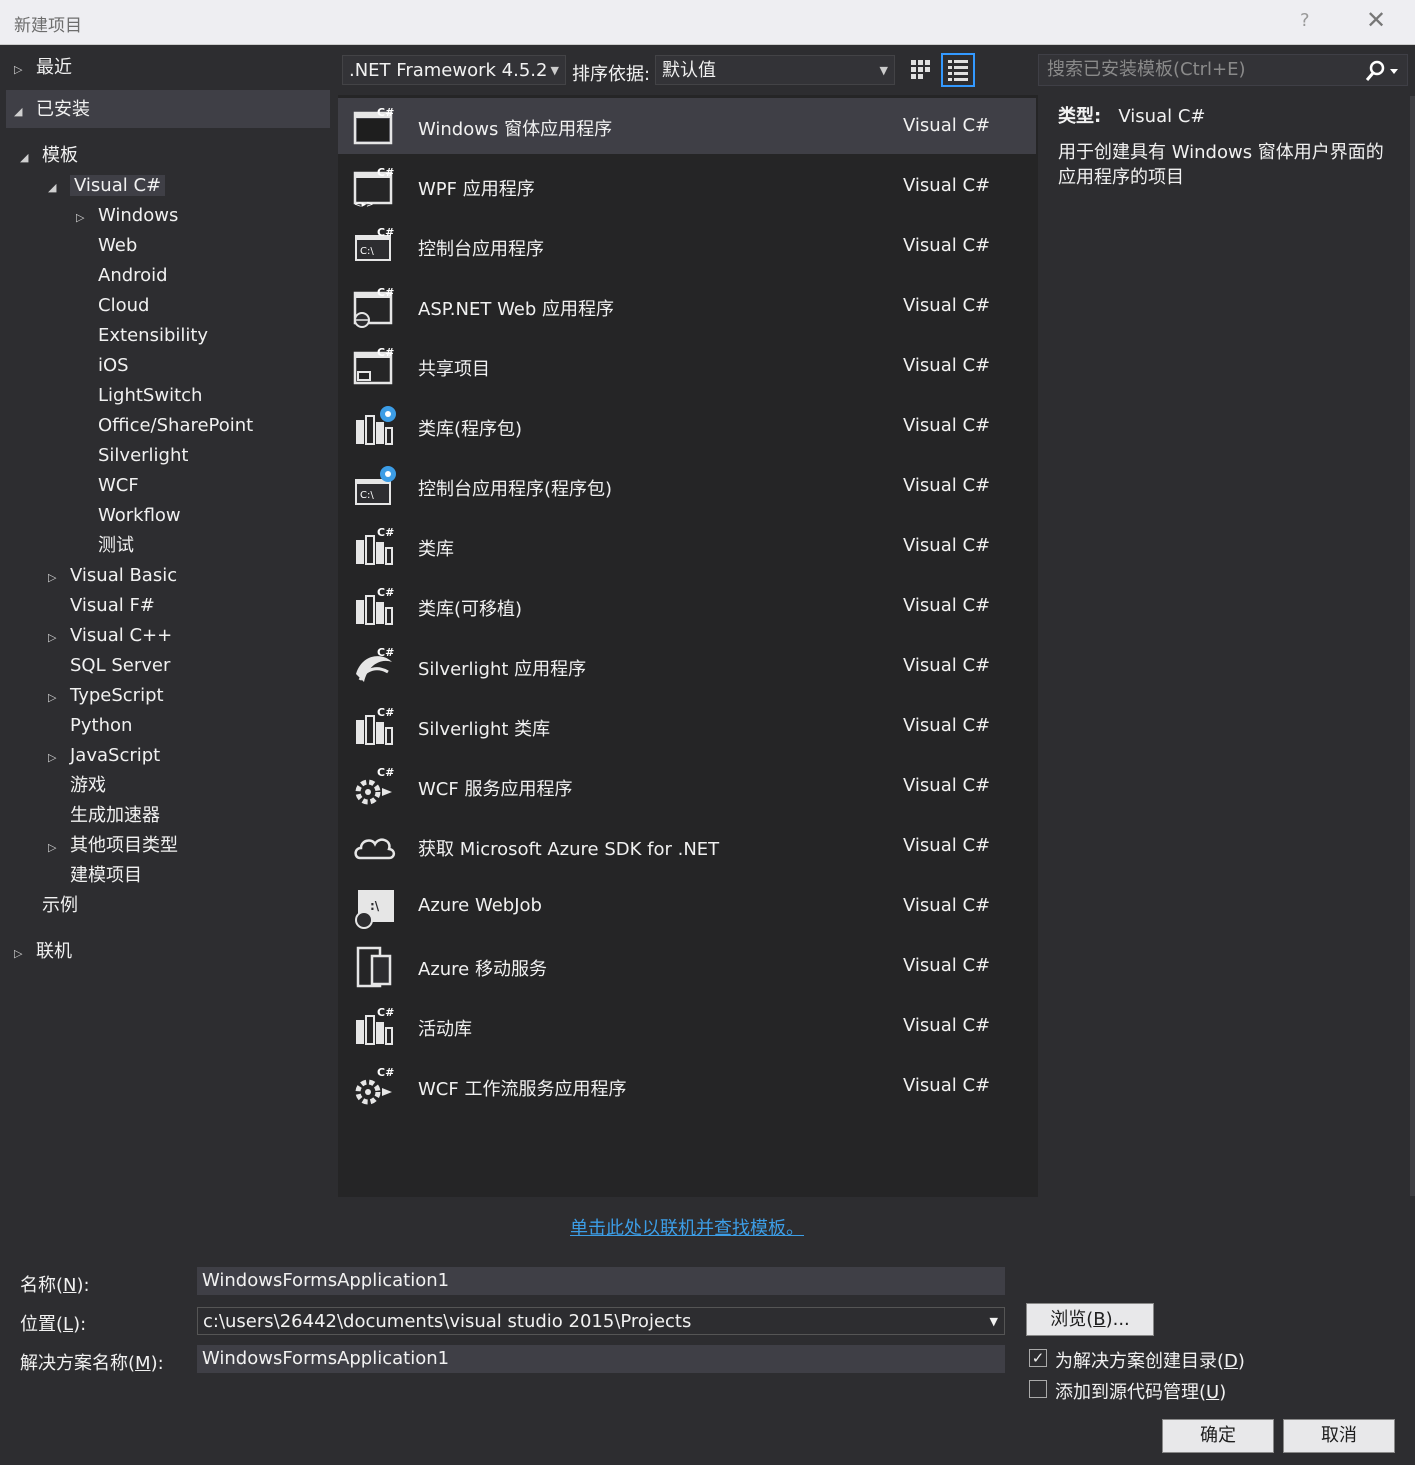 The height and width of the screenshot is (1465, 1415). Describe the element at coordinates (687, 126) in the screenshot. I see `template-row: C# Windows 窗体应用程序 Visual C#` at that location.